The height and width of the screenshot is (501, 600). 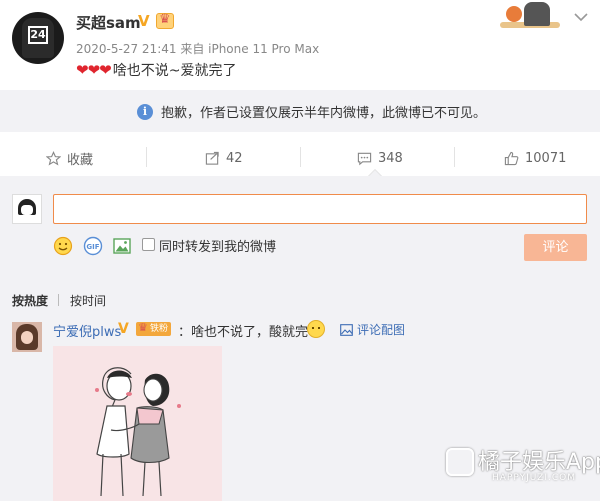 What do you see at coordinates (320, 209) in the screenshot?
I see `comment-input` at bounding box center [320, 209].